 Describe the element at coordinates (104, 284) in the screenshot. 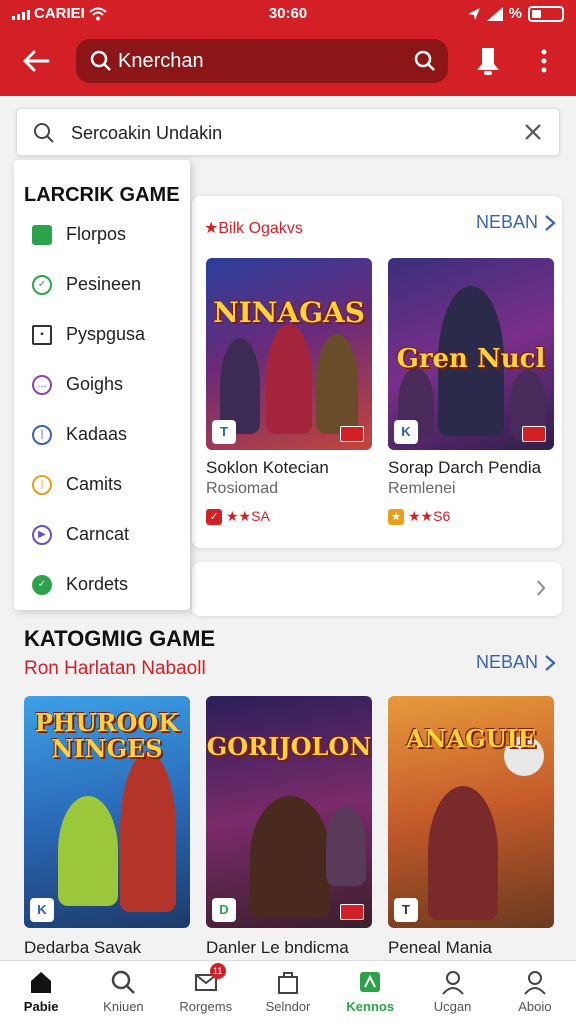

I see `dropdown-item-label: Pesineen` at that location.